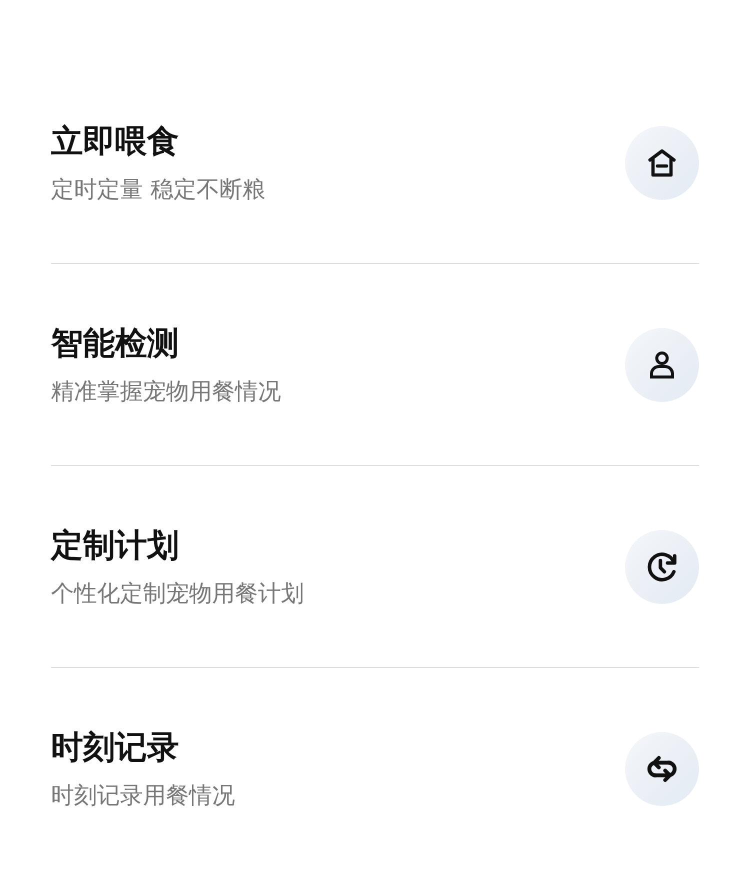 The height and width of the screenshot is (896, 750). Describe the element at coordinates (177, 594) in the screenshot. I see `feature-subtitle: 个性化定制宠物用餐计划` at that location.